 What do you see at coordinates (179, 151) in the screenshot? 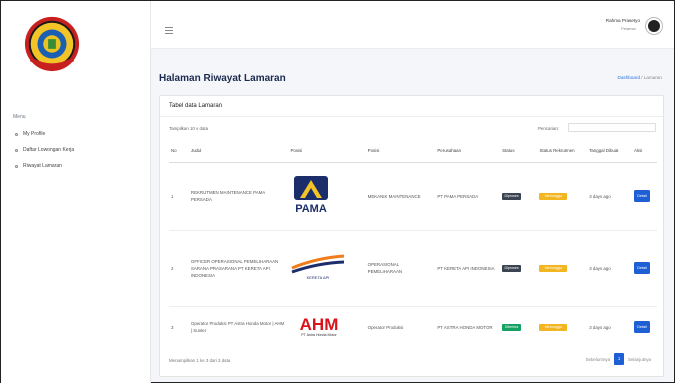
I see `col-no: No` at bounding box center [179, 151].